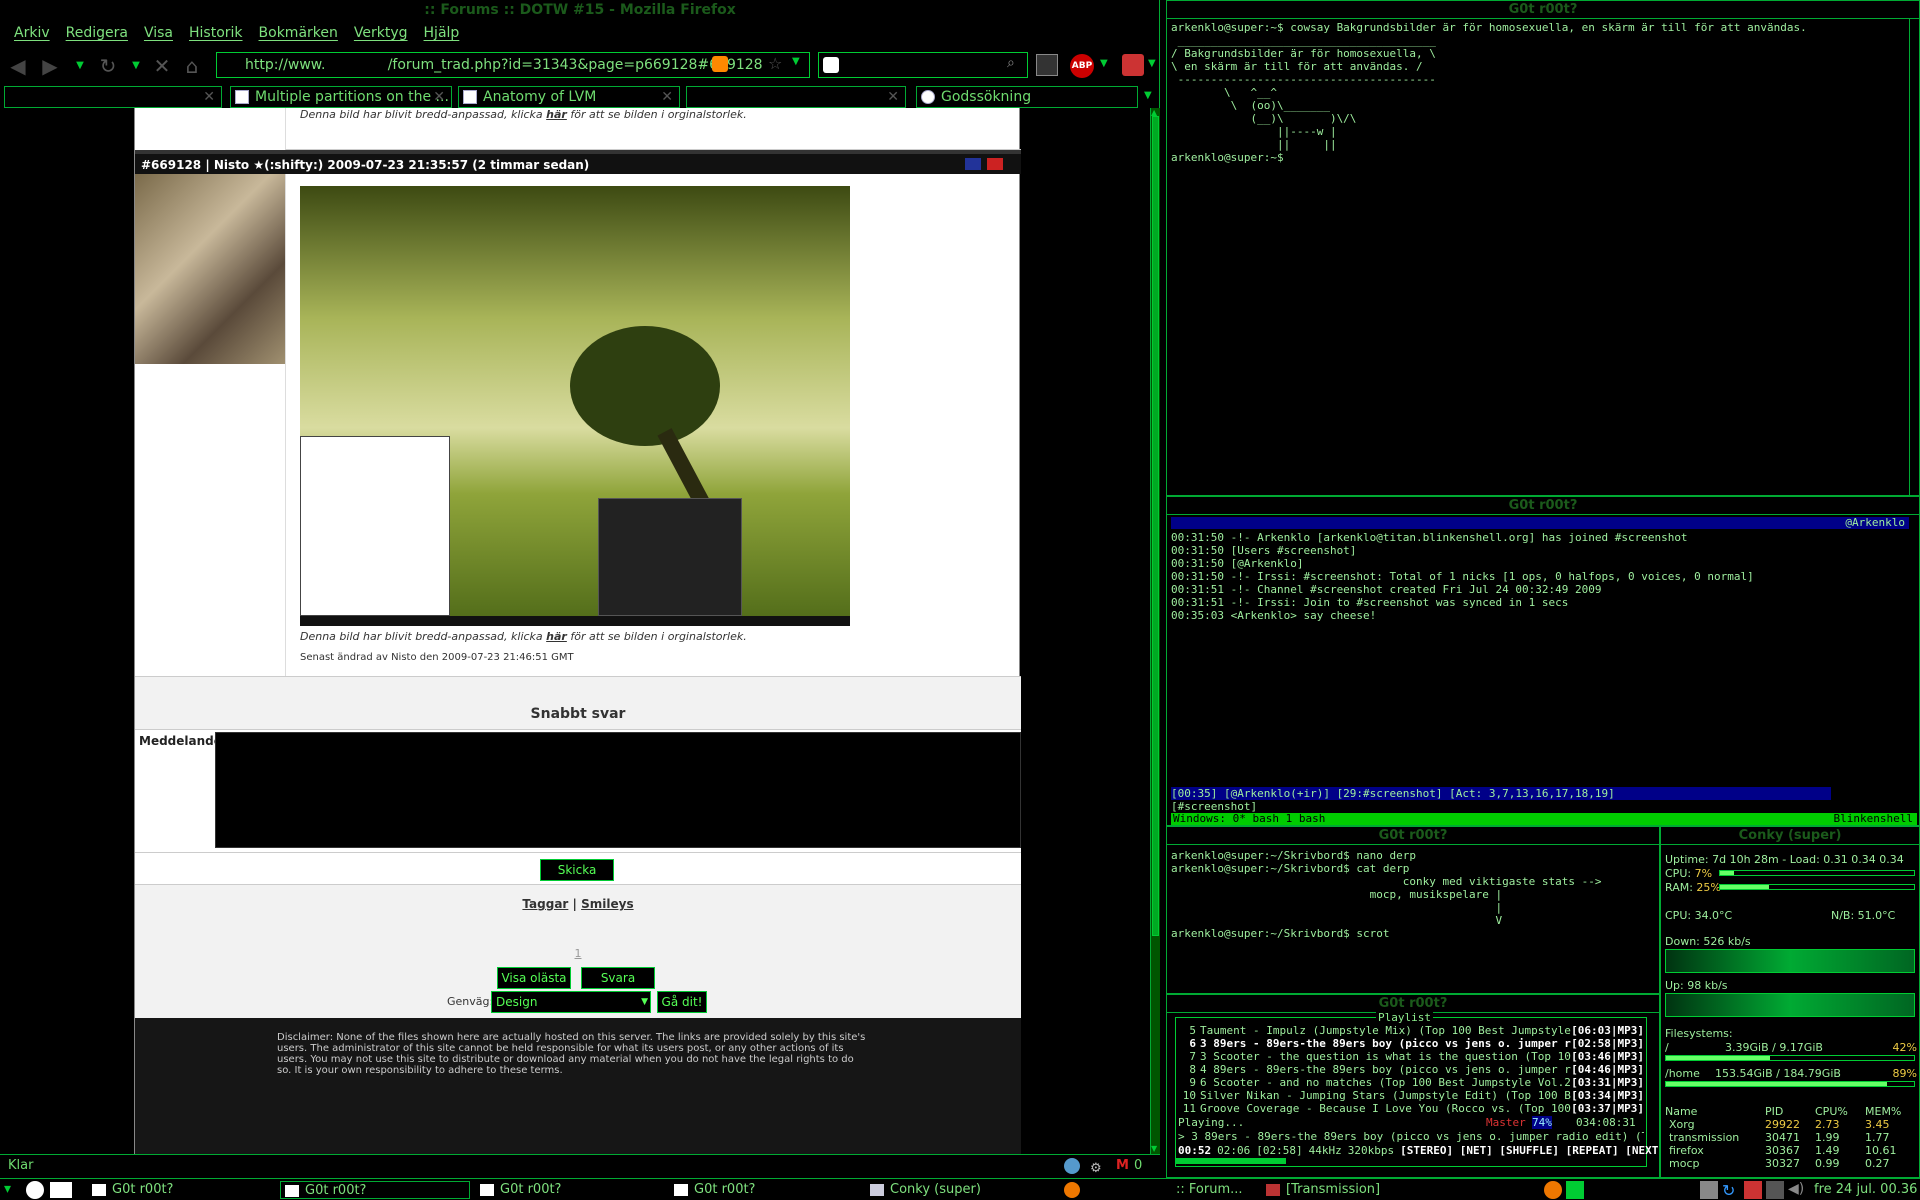 Image resolution: width=1920 pixels, height=1200 pixels. I want to click on extension-dropdown-icon: ▼, so click(1152, 63).